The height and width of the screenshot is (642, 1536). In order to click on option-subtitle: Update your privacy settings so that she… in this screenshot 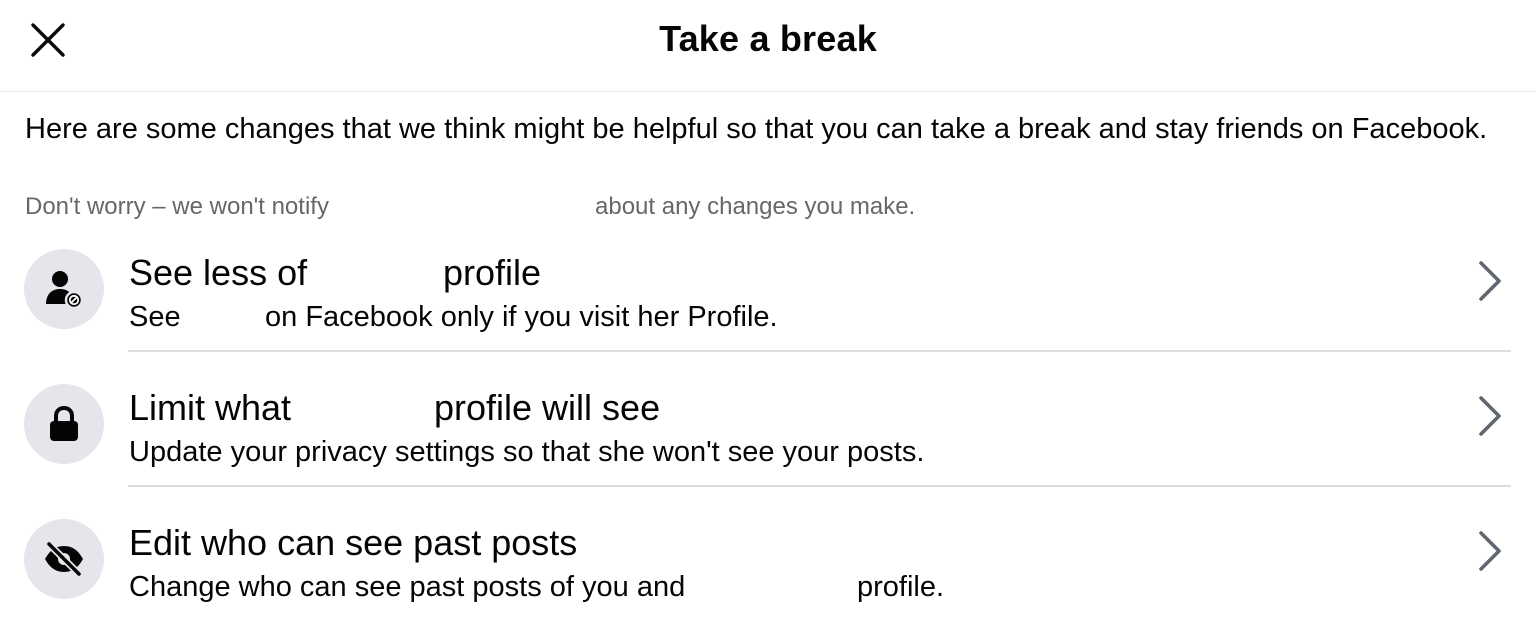, I will do `click(527, 452)`.